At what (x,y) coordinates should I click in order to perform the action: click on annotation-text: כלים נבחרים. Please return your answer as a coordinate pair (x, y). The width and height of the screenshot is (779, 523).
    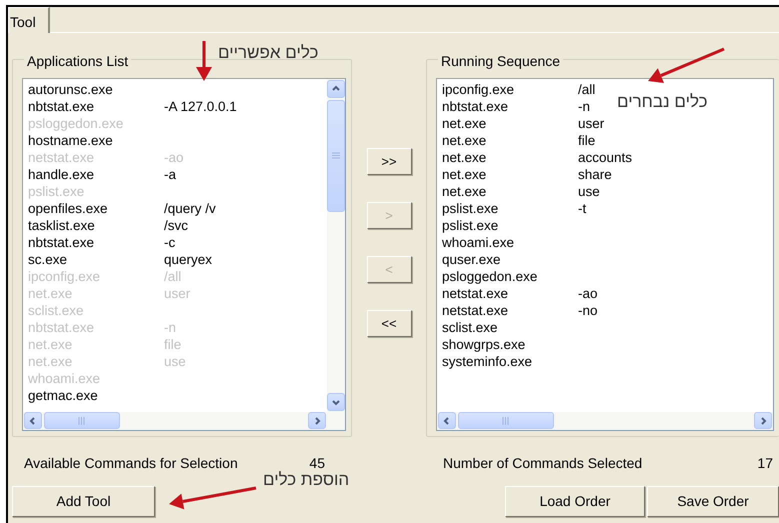
    Looking at the image, I should click on (662, 102).